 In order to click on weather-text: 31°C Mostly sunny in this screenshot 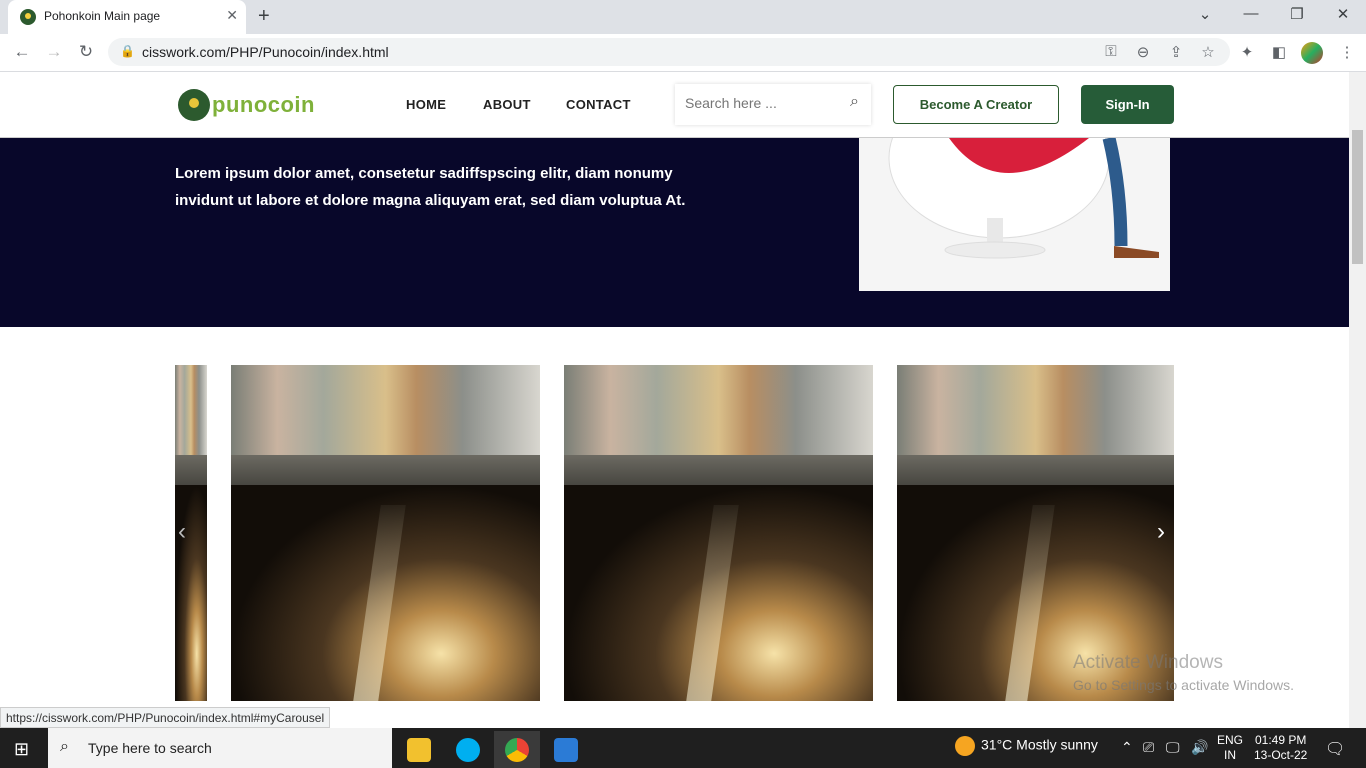, I will do `click(1039, 744)`.